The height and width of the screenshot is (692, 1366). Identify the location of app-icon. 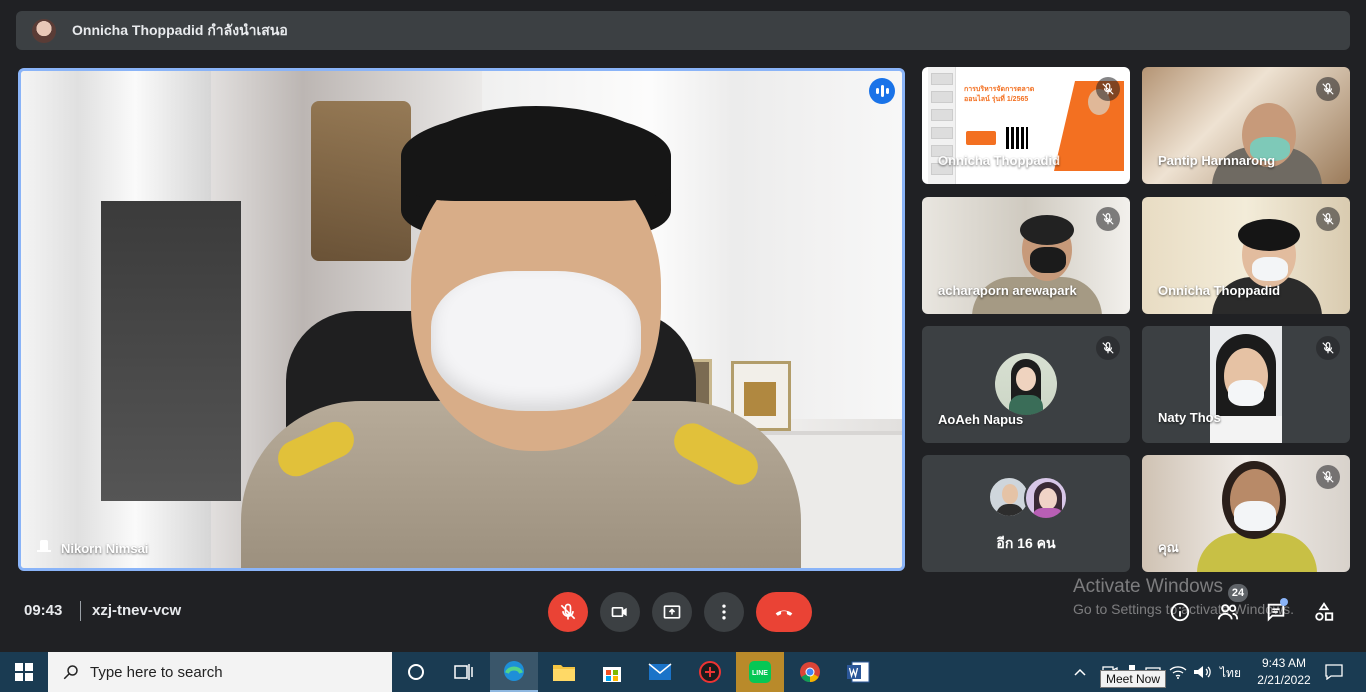
(710, 672).